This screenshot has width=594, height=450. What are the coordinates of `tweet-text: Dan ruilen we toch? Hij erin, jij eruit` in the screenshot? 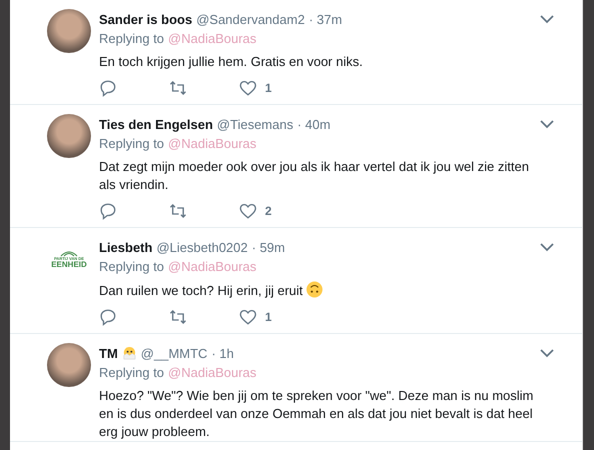 It's located at (323, 290).